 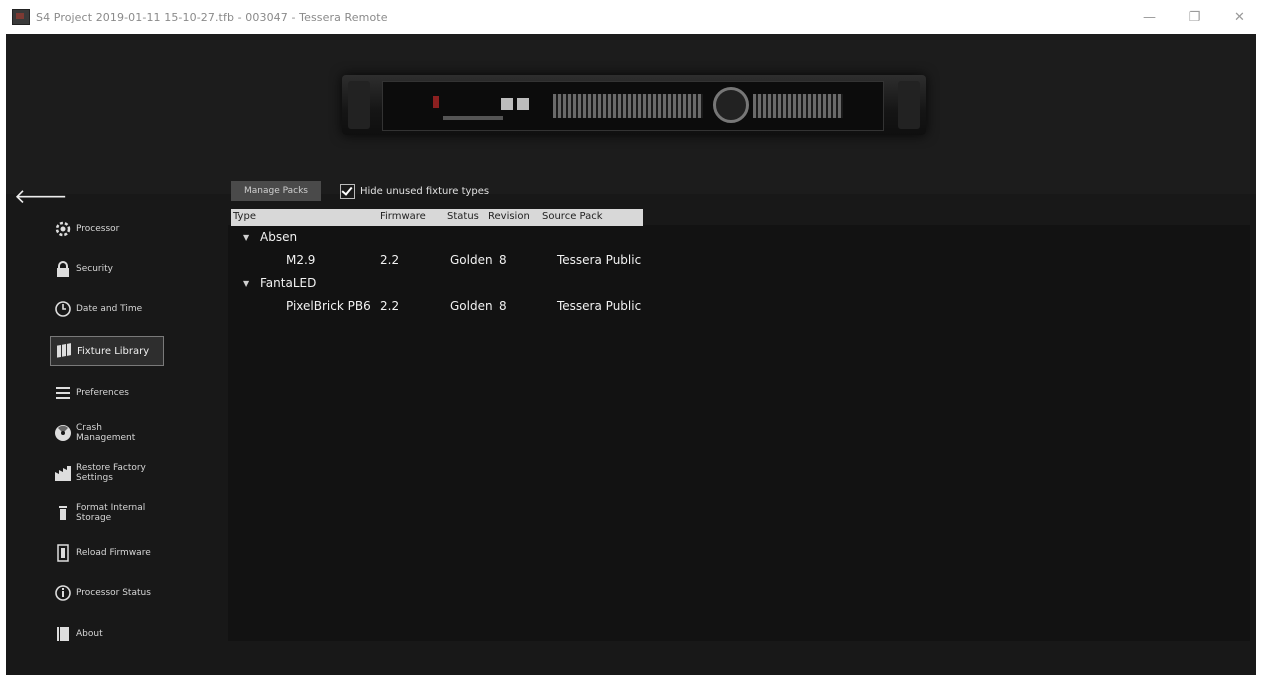 I want to click on column-header-status: Status, so click(x=463, y=216).